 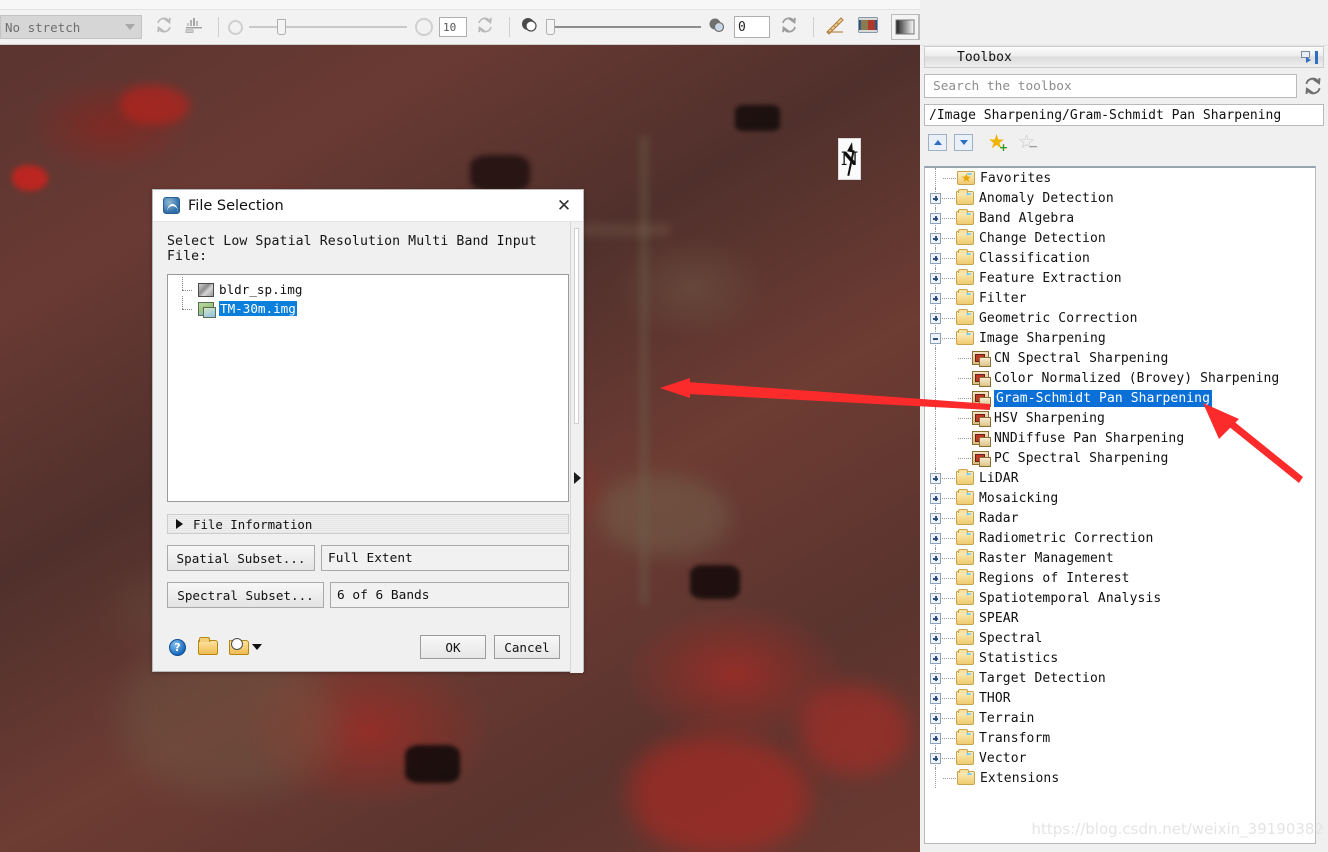 What do you see at coordinates (1120, 458) in the screenshot?
I see `tree-item-pc-spectral-sharpening: PC Spectral Sharpening` at bounding box center [1120, 458].